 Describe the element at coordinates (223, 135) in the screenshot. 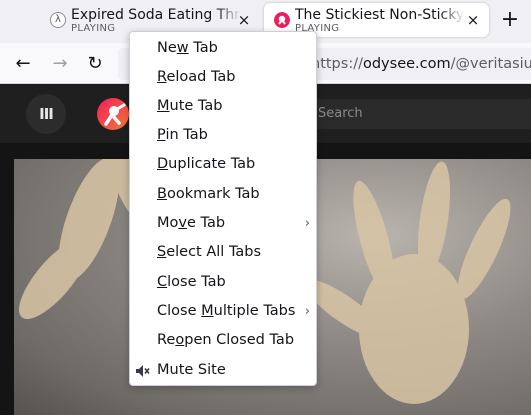

I see `menu-item-pin-tab: Pin Tab` at that location.